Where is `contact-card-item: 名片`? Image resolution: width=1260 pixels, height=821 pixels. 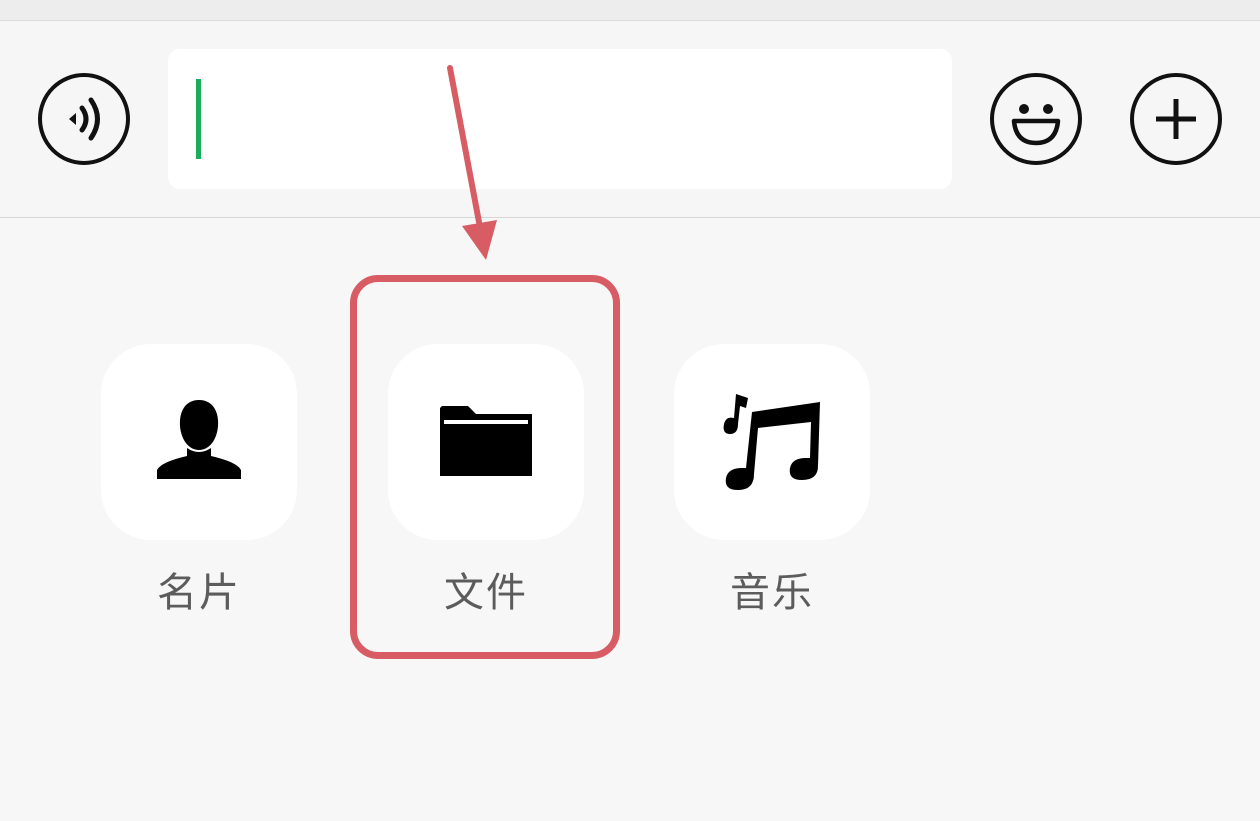 contact-card-item: 名片 is located at coordinates (199, 481).